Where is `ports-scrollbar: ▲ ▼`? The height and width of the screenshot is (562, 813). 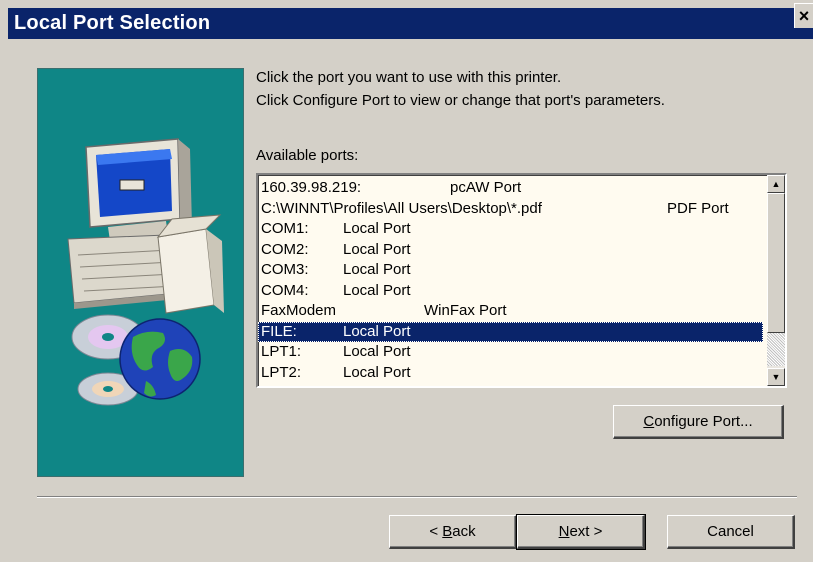
ports-scrollbar: ▲ ▼ is located at coordinates (776, 280).